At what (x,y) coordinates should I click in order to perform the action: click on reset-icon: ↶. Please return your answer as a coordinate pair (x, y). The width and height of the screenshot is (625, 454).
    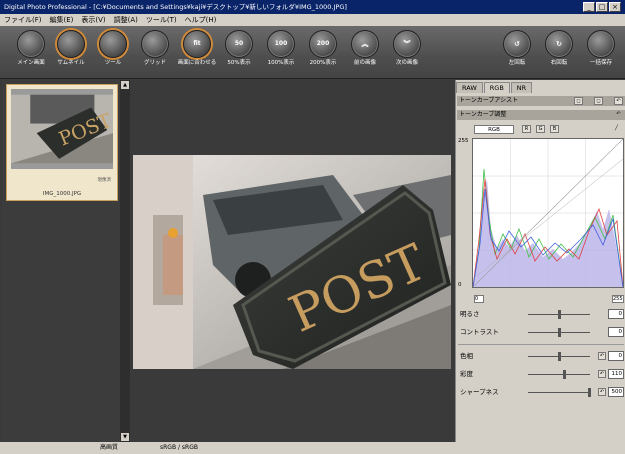
    Looking at the image, I should click on (618, 115).